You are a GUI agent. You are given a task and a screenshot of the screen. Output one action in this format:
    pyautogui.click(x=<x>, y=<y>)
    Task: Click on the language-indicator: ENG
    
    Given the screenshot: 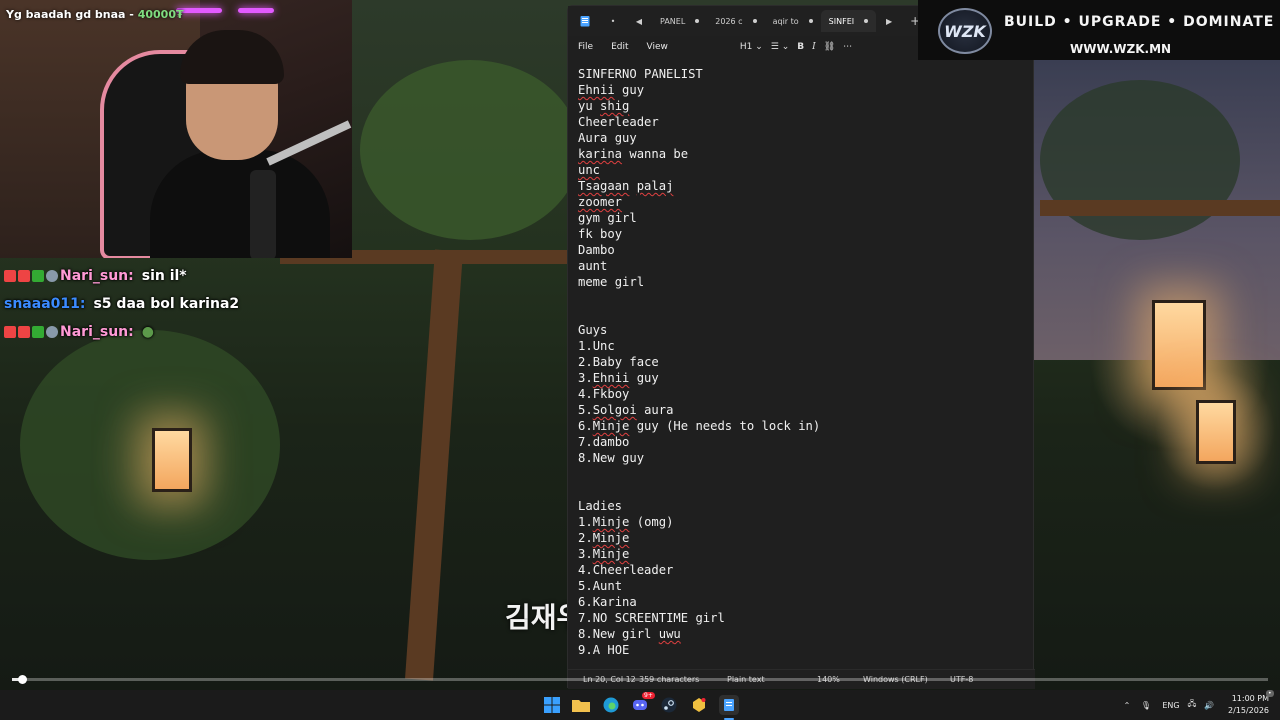 What is the action you would take?
    pyautogui.click(x=1171, y=705)
    